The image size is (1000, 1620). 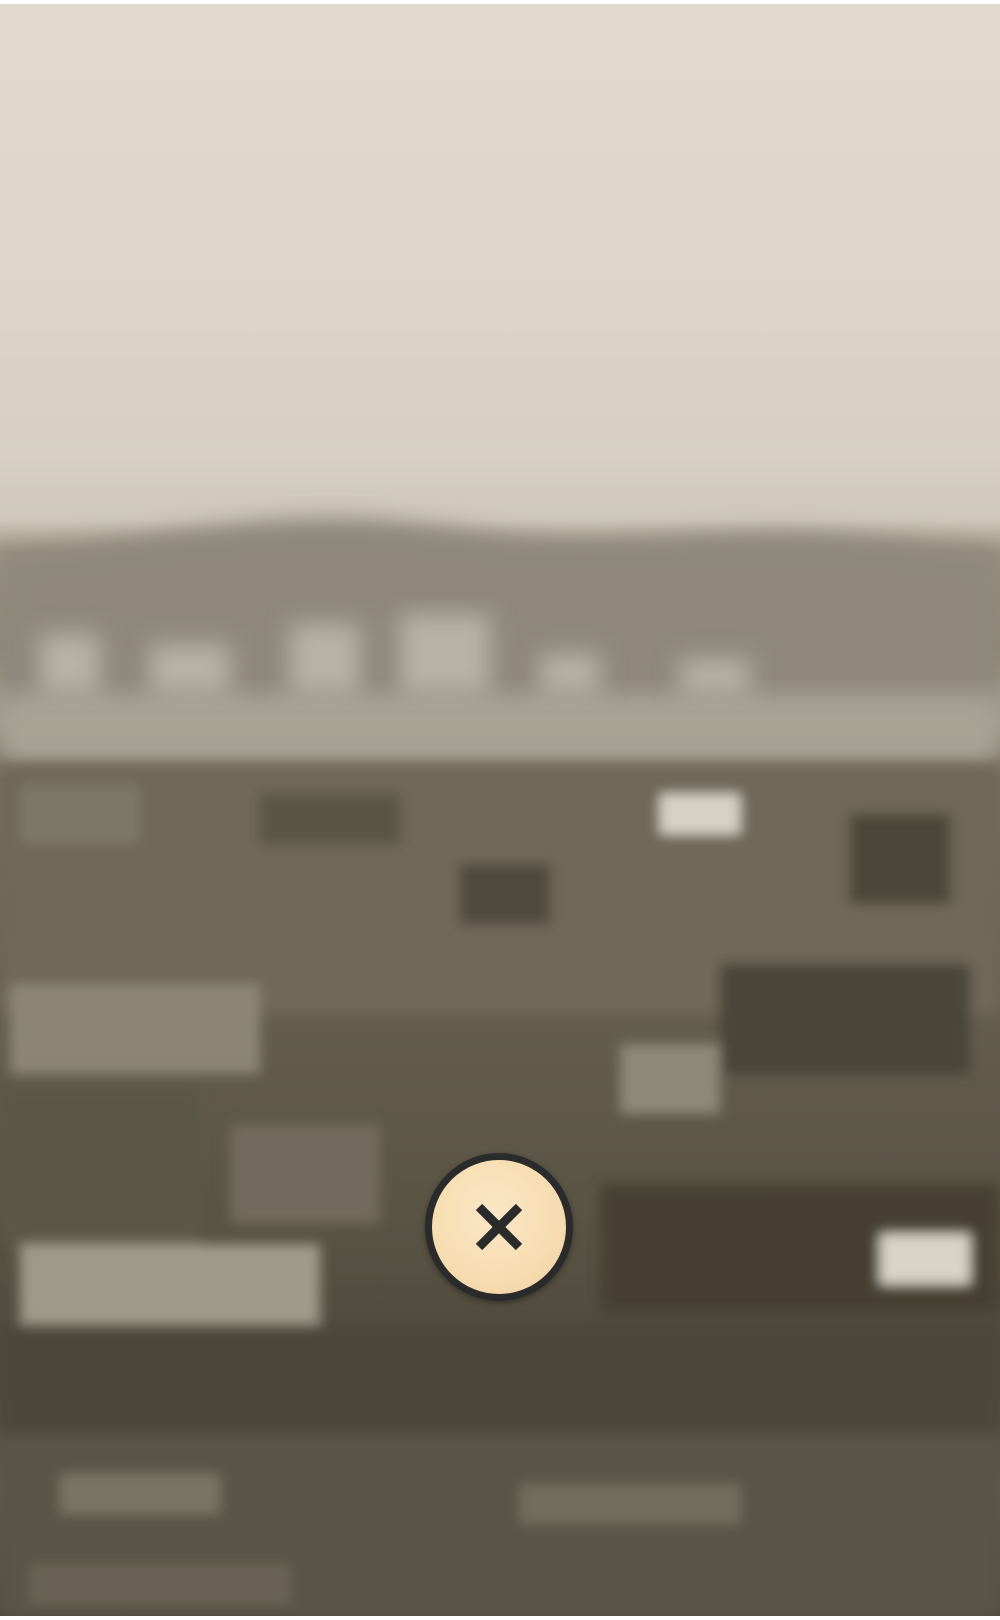 I want to click on close-icon, so click(x=499, y=1227).